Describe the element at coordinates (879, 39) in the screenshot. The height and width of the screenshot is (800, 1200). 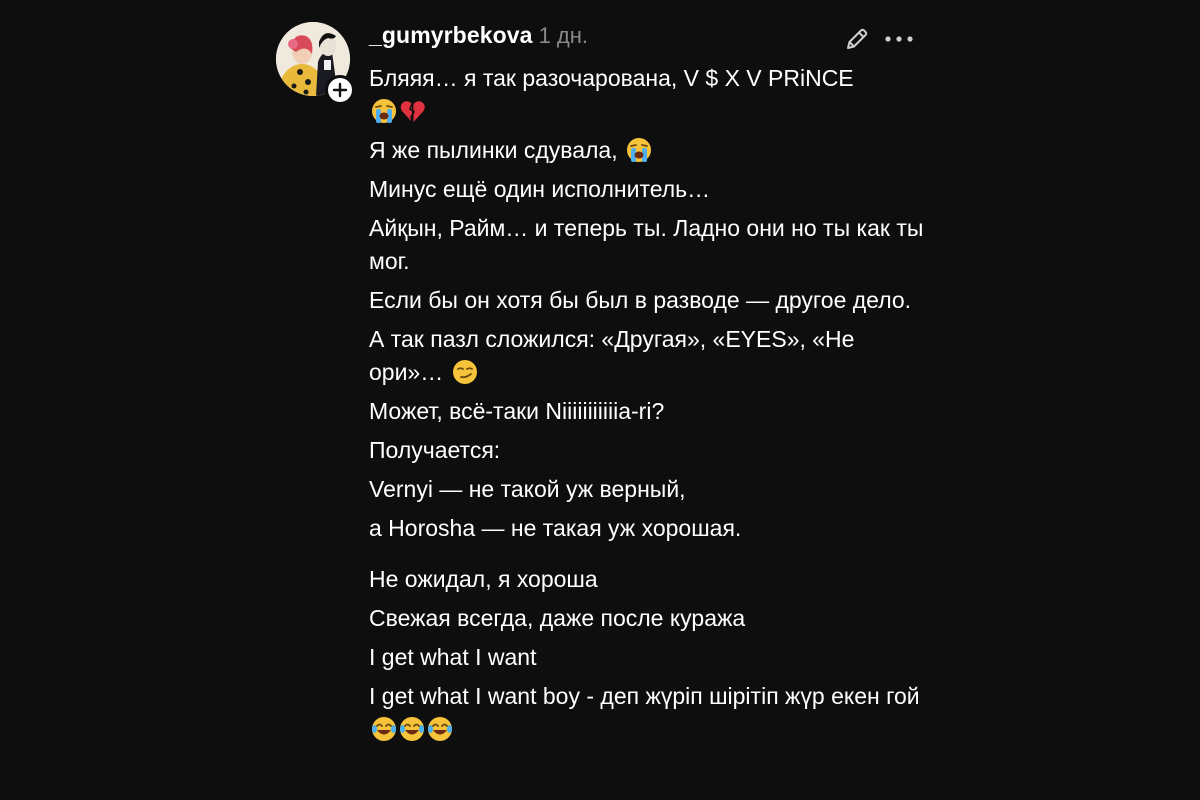
I see `post-actions` at that location.